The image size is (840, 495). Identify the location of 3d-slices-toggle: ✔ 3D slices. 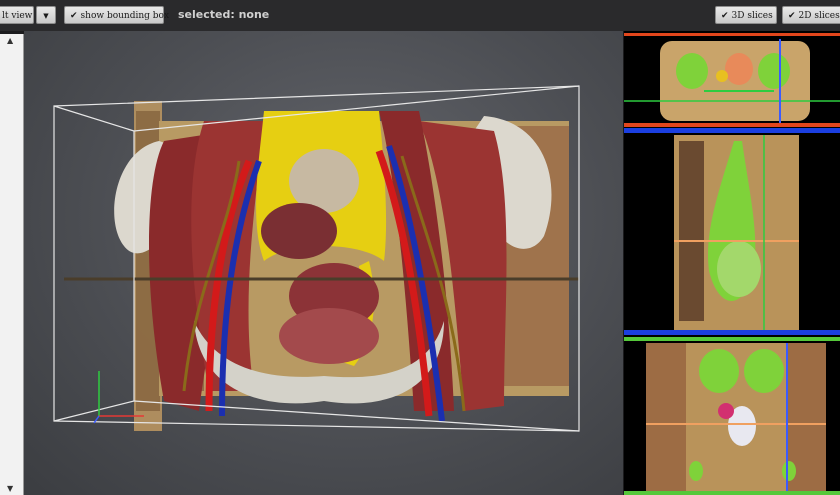
(746, 15).